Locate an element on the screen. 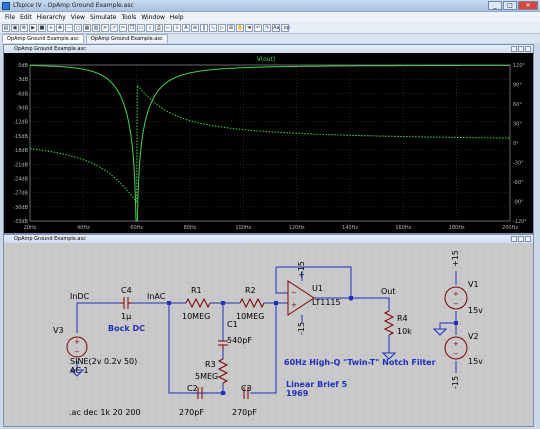 The image size is (540, 429). spice-directive-icon: .op is located at coordinates (285, 27).